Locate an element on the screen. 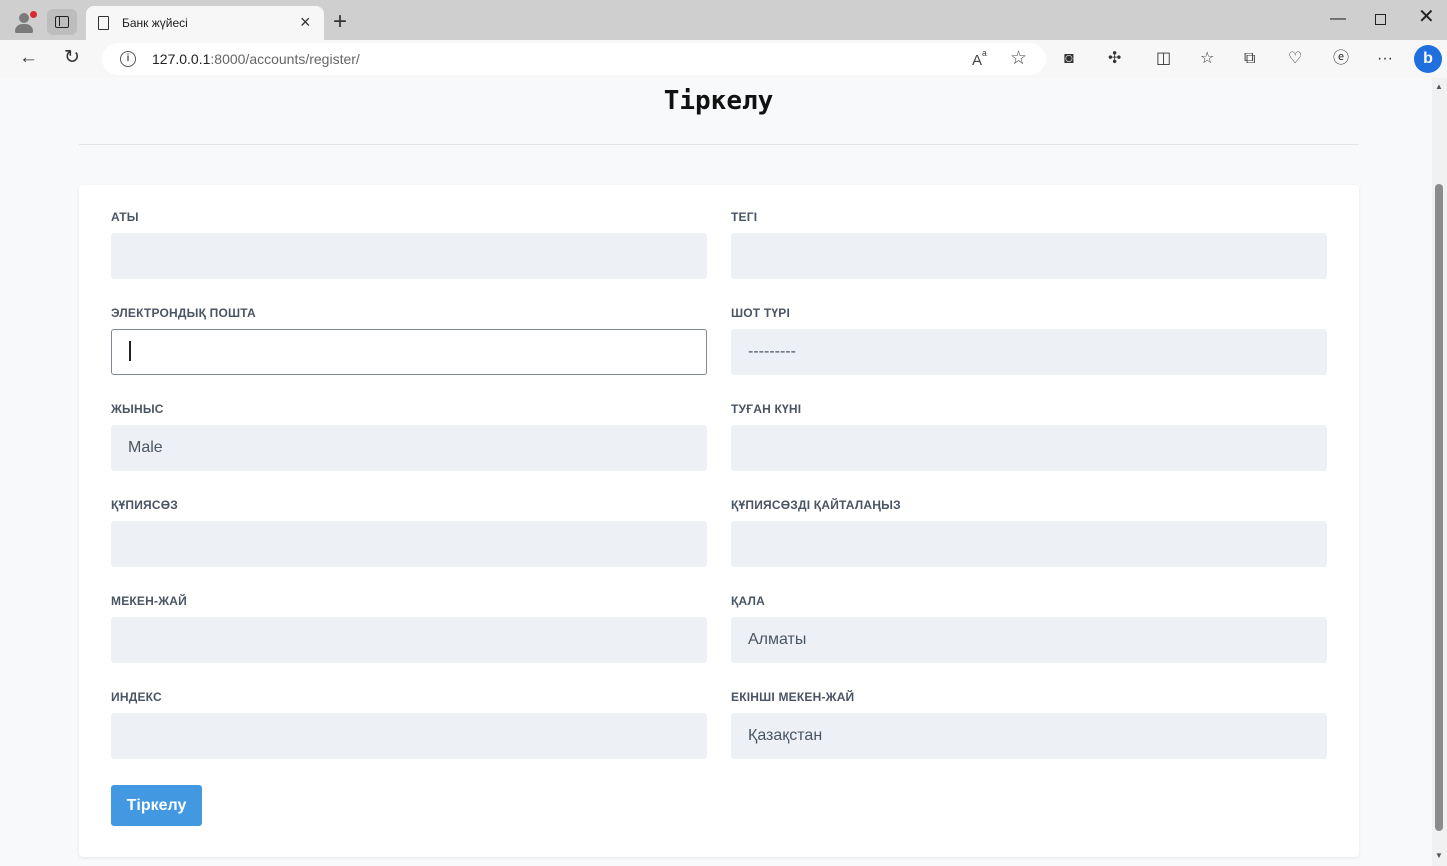  register-button: Тіркелу is located at coordinates (156, 805).